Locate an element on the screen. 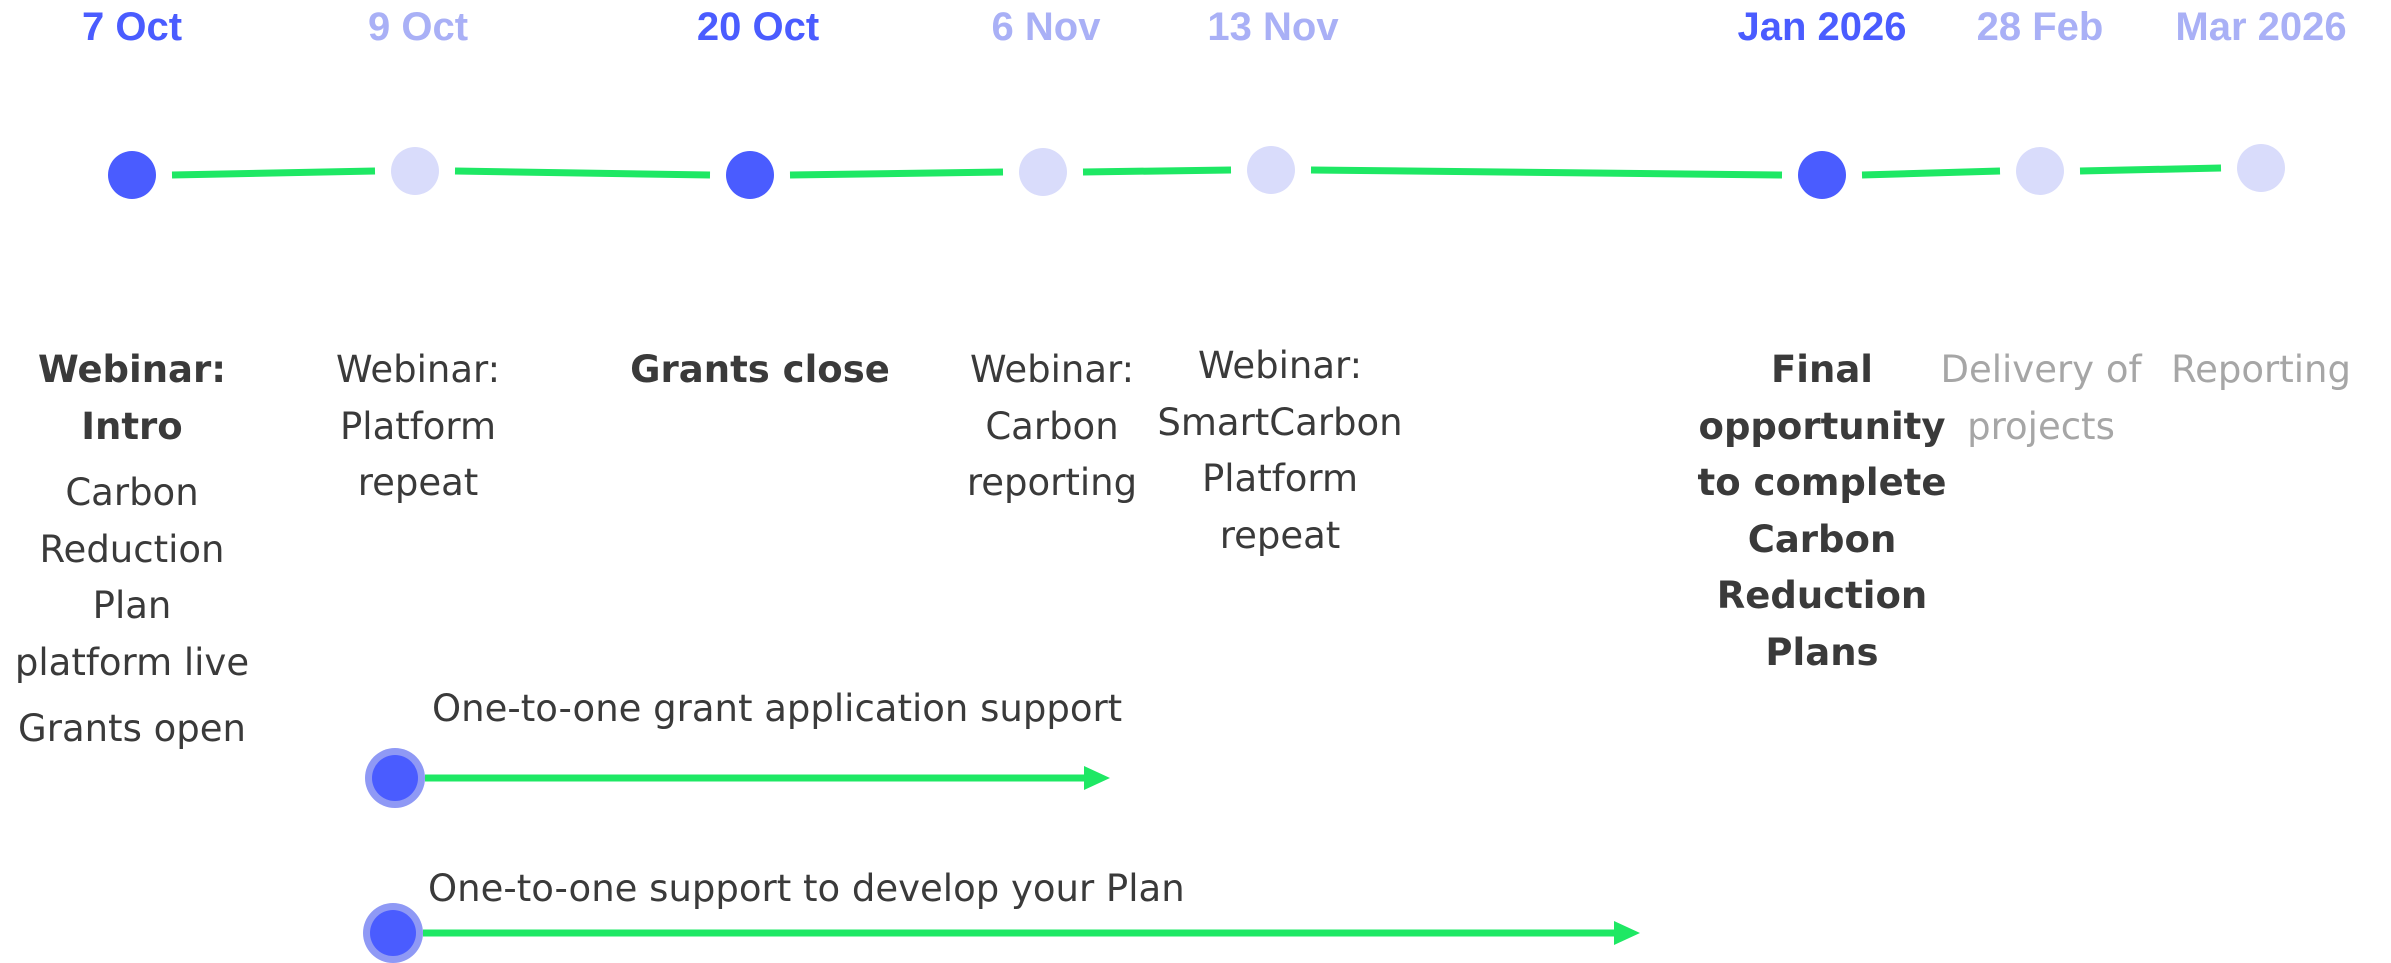  milestone-date: 6 Nov is located at coordinates (1046, 27).